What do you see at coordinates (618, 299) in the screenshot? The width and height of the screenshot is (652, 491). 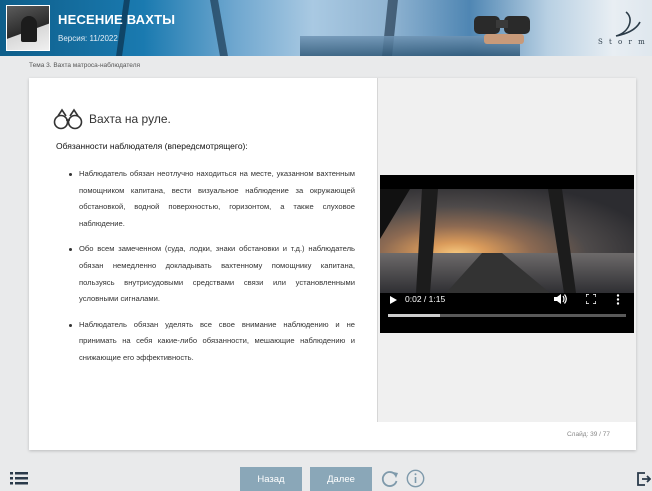 I see `more-options-icon` at bounding box center [618, 299].